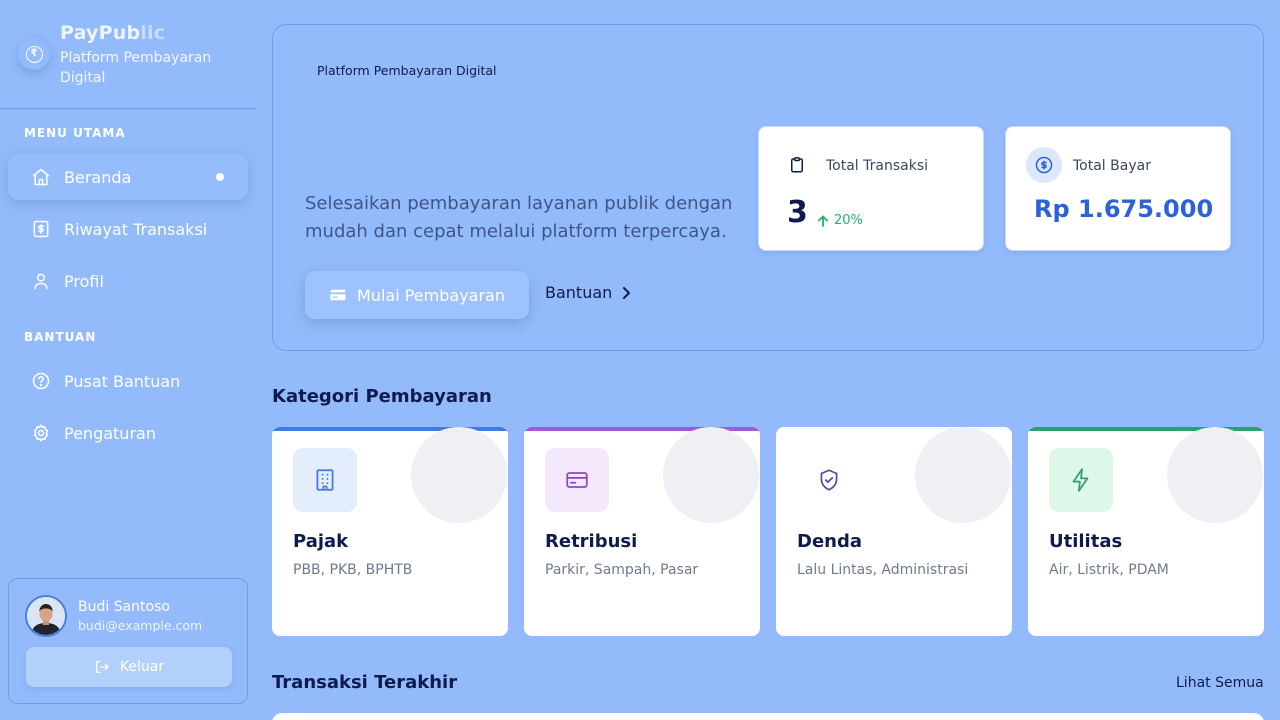  I want to click on lightning-icon, so click(1081, 480).